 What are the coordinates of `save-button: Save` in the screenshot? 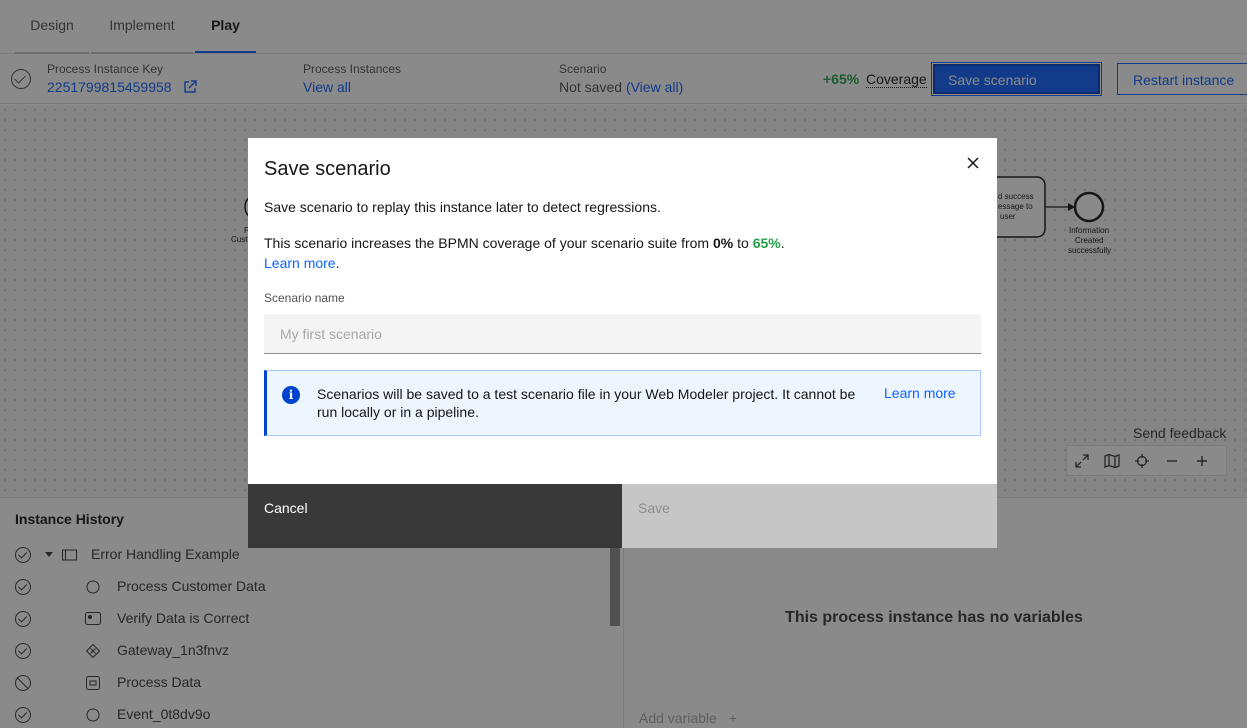 It's located at (809, 516).